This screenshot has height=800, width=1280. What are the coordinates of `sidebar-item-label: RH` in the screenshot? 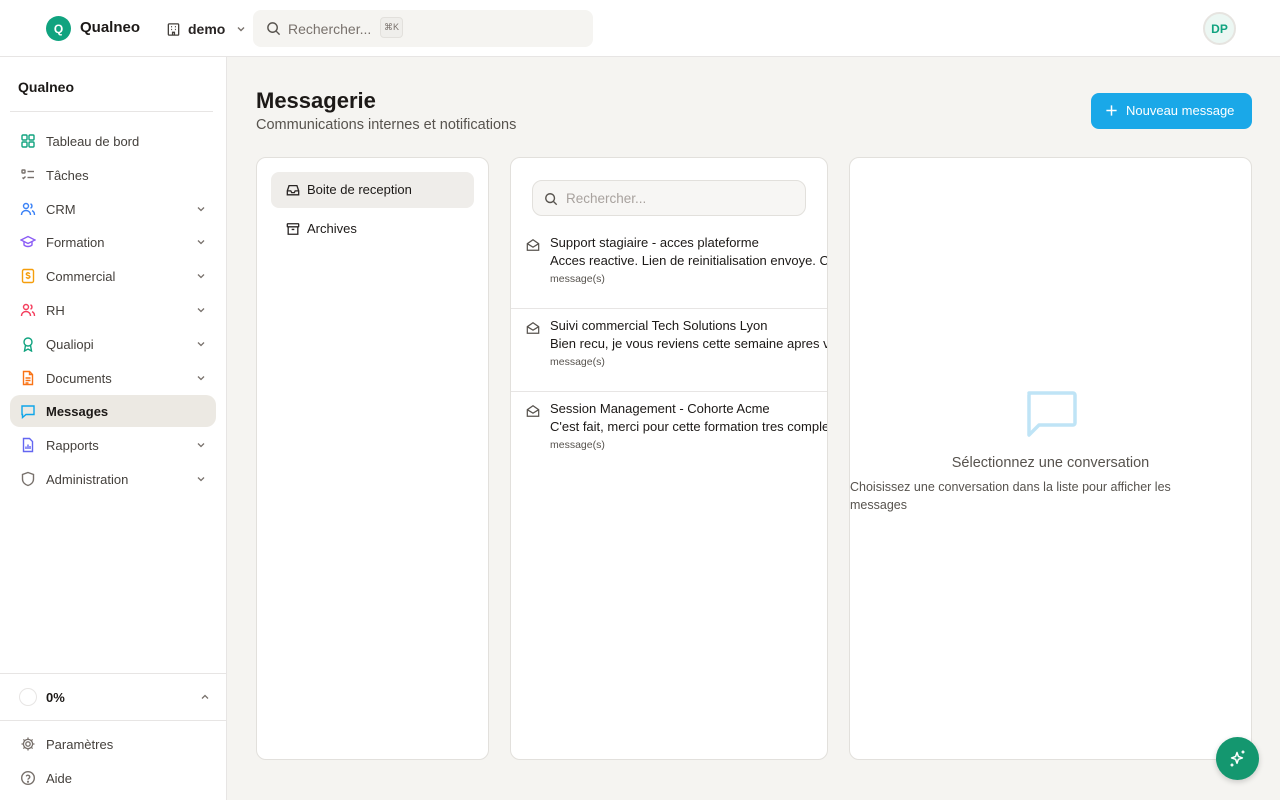 It's located at (55, 310).